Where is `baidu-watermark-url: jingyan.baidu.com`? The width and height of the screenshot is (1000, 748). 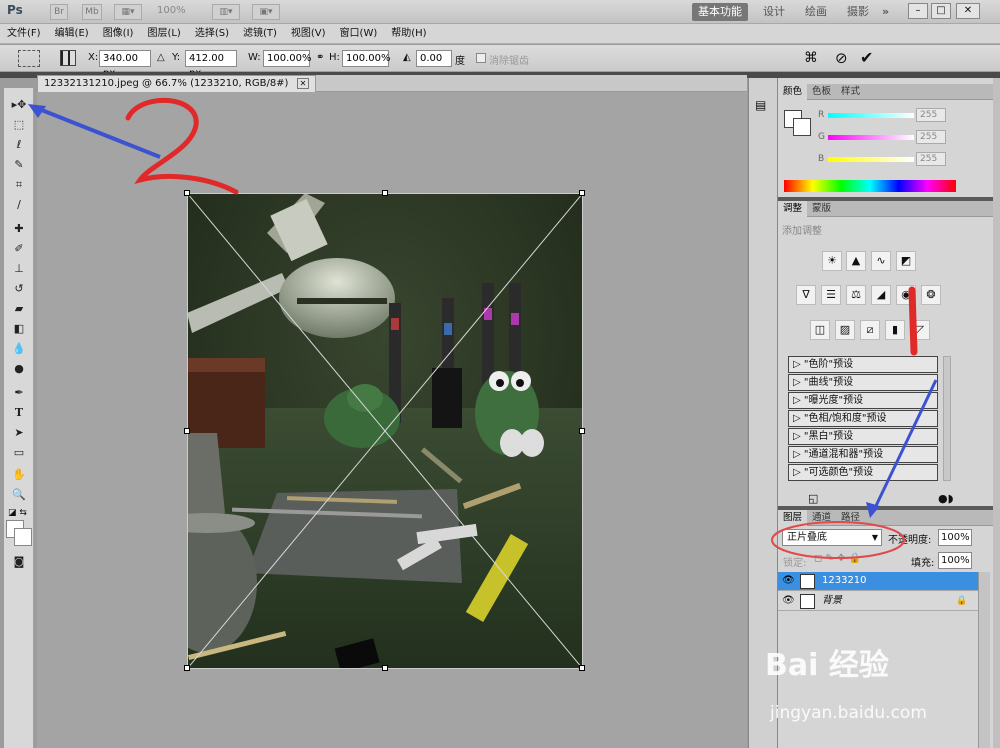
baidu-watermark-url: jingyan.baidu.com is located at coordinates (848, 713).